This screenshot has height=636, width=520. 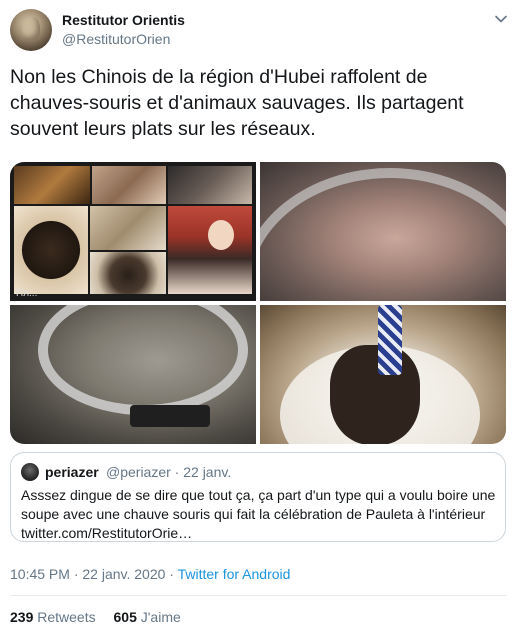 I want to click on divider, so click(x=258, y=595).